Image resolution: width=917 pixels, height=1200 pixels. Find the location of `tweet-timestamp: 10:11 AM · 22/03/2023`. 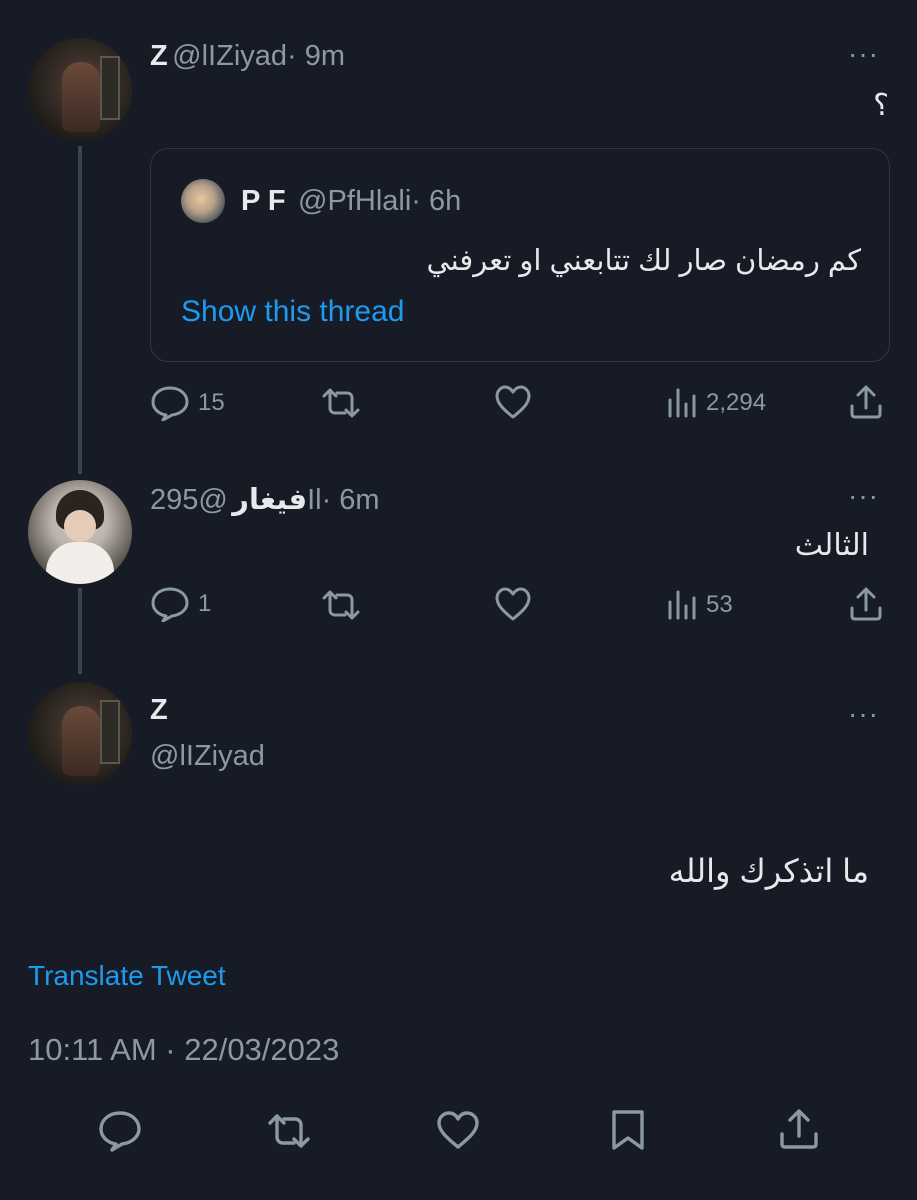

tweet-timestamp: 10:11 AM · 22/03/2023 is located at coordinates (183, 1050).